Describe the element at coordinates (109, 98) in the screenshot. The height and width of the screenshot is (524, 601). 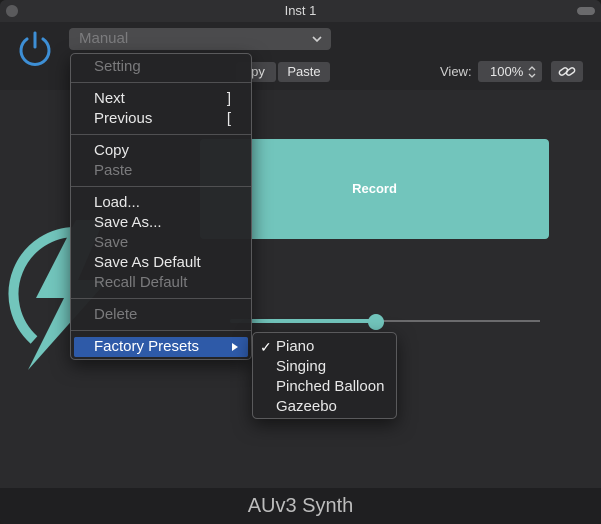
I see `menu-item-label: Next` at that location.